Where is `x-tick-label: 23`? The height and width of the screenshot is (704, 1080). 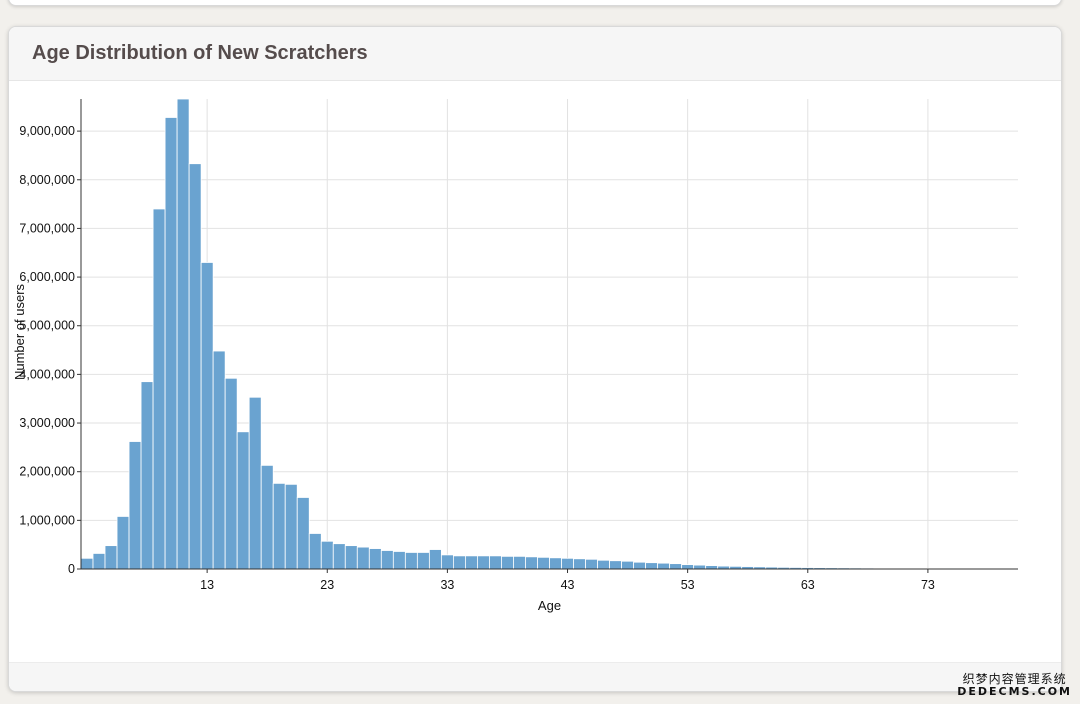 x-tick-label: 23 is located at coordinates (327, 585).